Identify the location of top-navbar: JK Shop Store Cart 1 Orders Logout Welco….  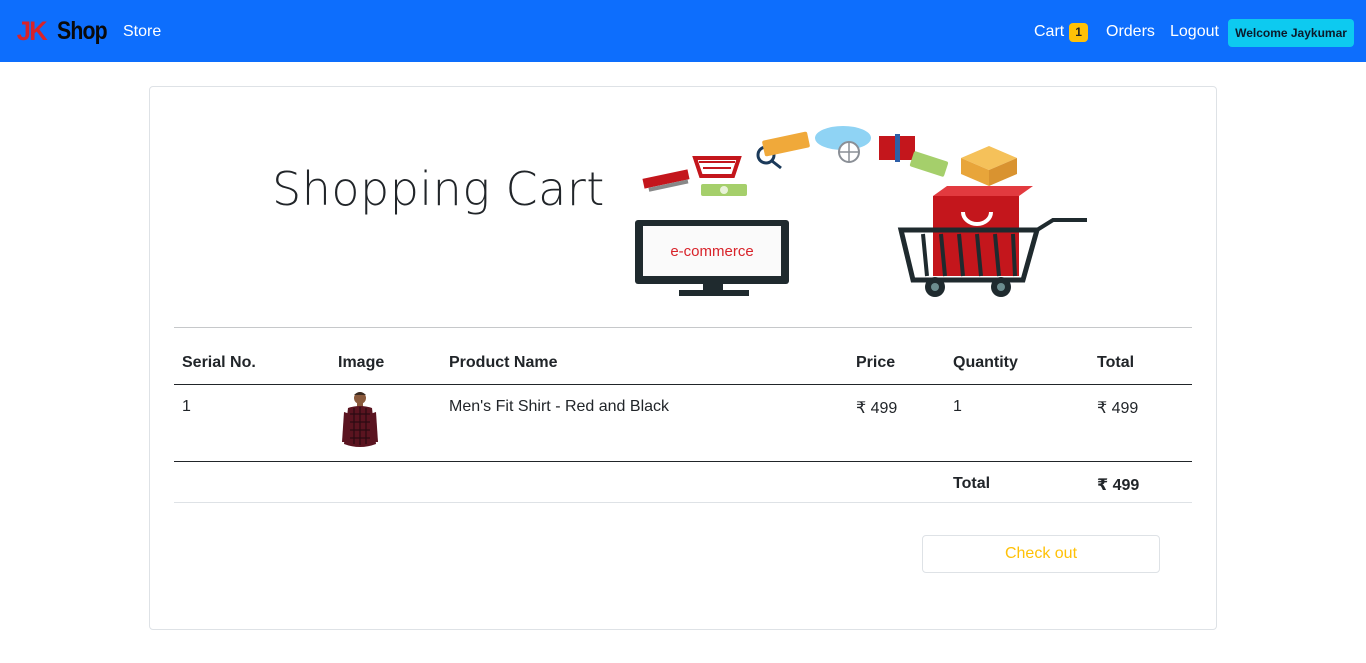
(683, 31).